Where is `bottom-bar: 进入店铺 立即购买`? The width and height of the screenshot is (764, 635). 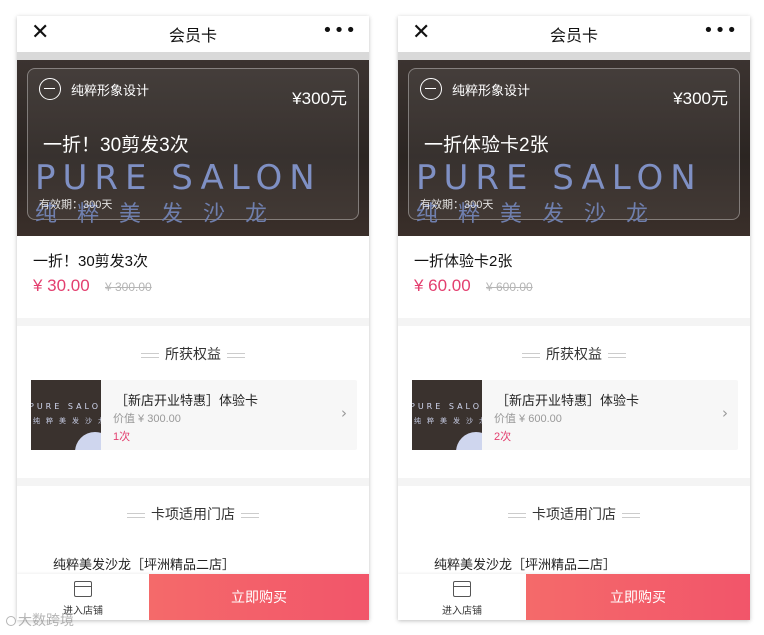 bottom-bar: 进入店铺 立即购买 is located at coordinates (574, 597).